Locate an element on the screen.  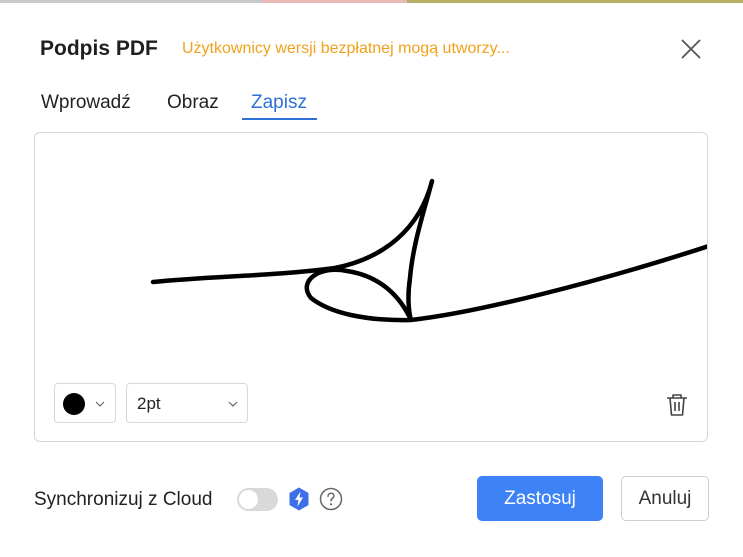
sync-cloud-toggle is located at coordinates (257, 499).